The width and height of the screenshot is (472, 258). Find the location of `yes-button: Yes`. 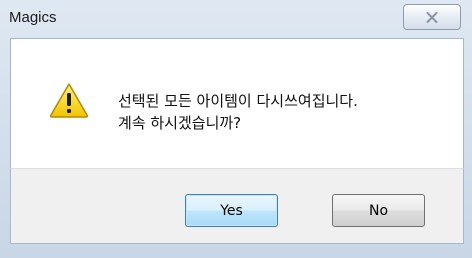

yes-button: Yes is located at coordinates (231, 210).